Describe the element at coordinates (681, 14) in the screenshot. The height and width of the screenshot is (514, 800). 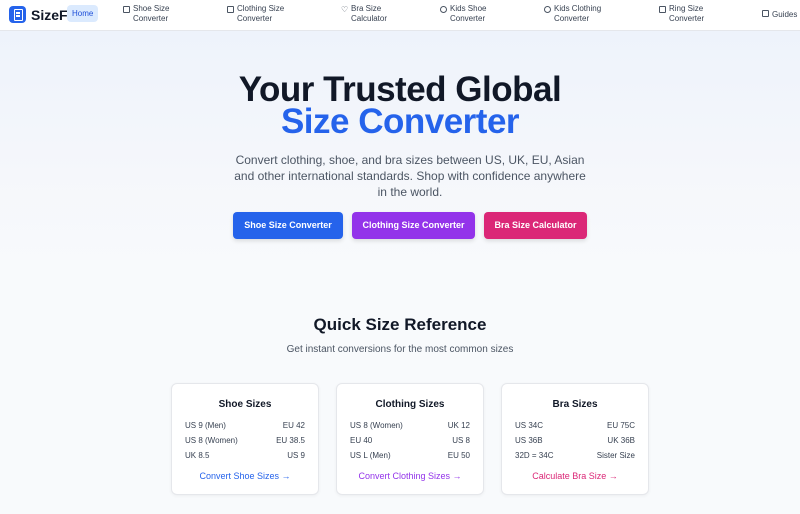
I see `nav-ring-size-converter: Ring Size Converter` at that location.